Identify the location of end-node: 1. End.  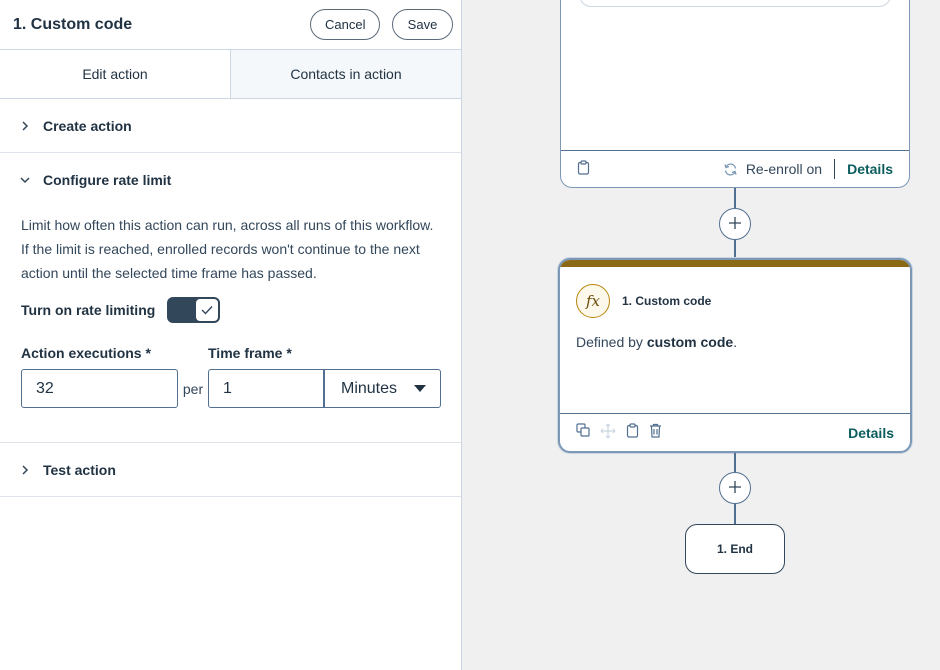
(735, 549).